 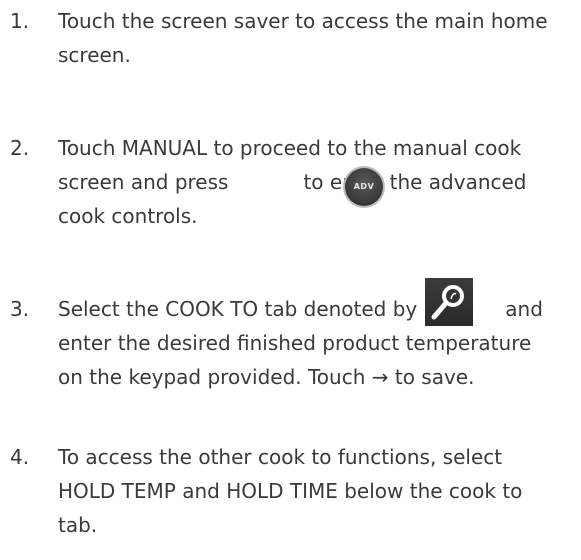 I want to click on adv-button-icon: ADV, so click(x=364, y=187).